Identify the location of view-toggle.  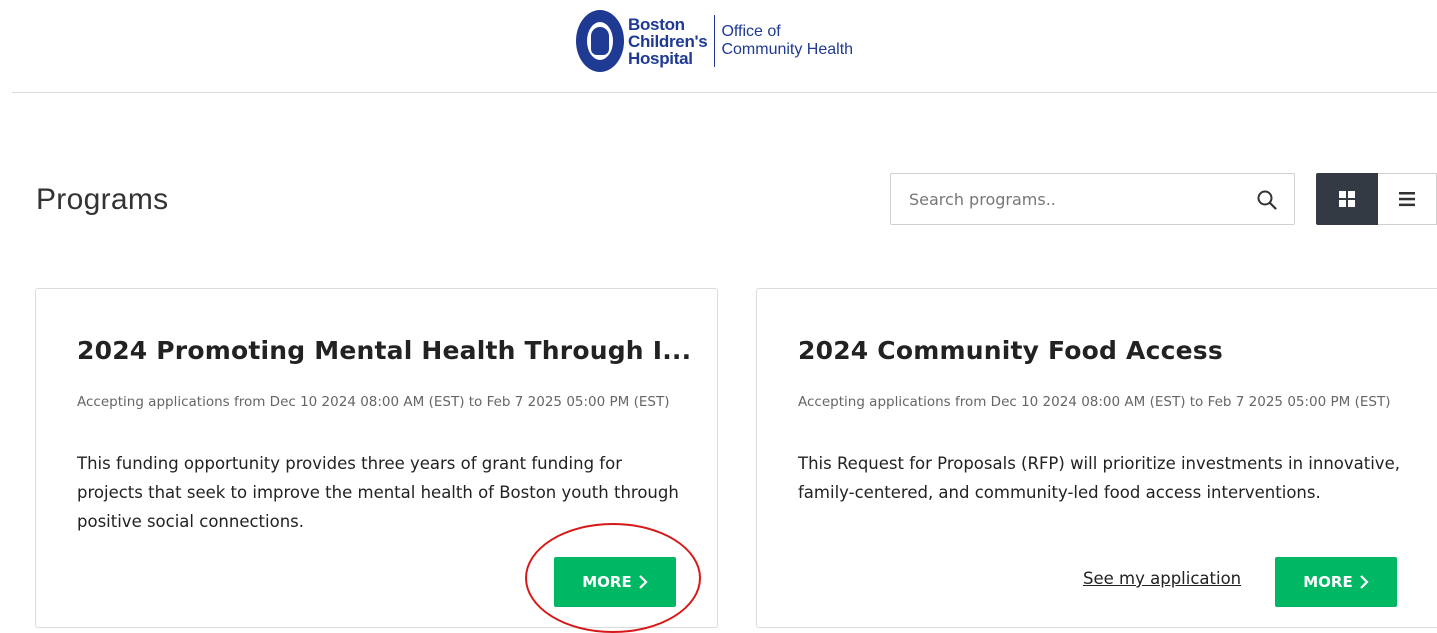
(1376, 199).